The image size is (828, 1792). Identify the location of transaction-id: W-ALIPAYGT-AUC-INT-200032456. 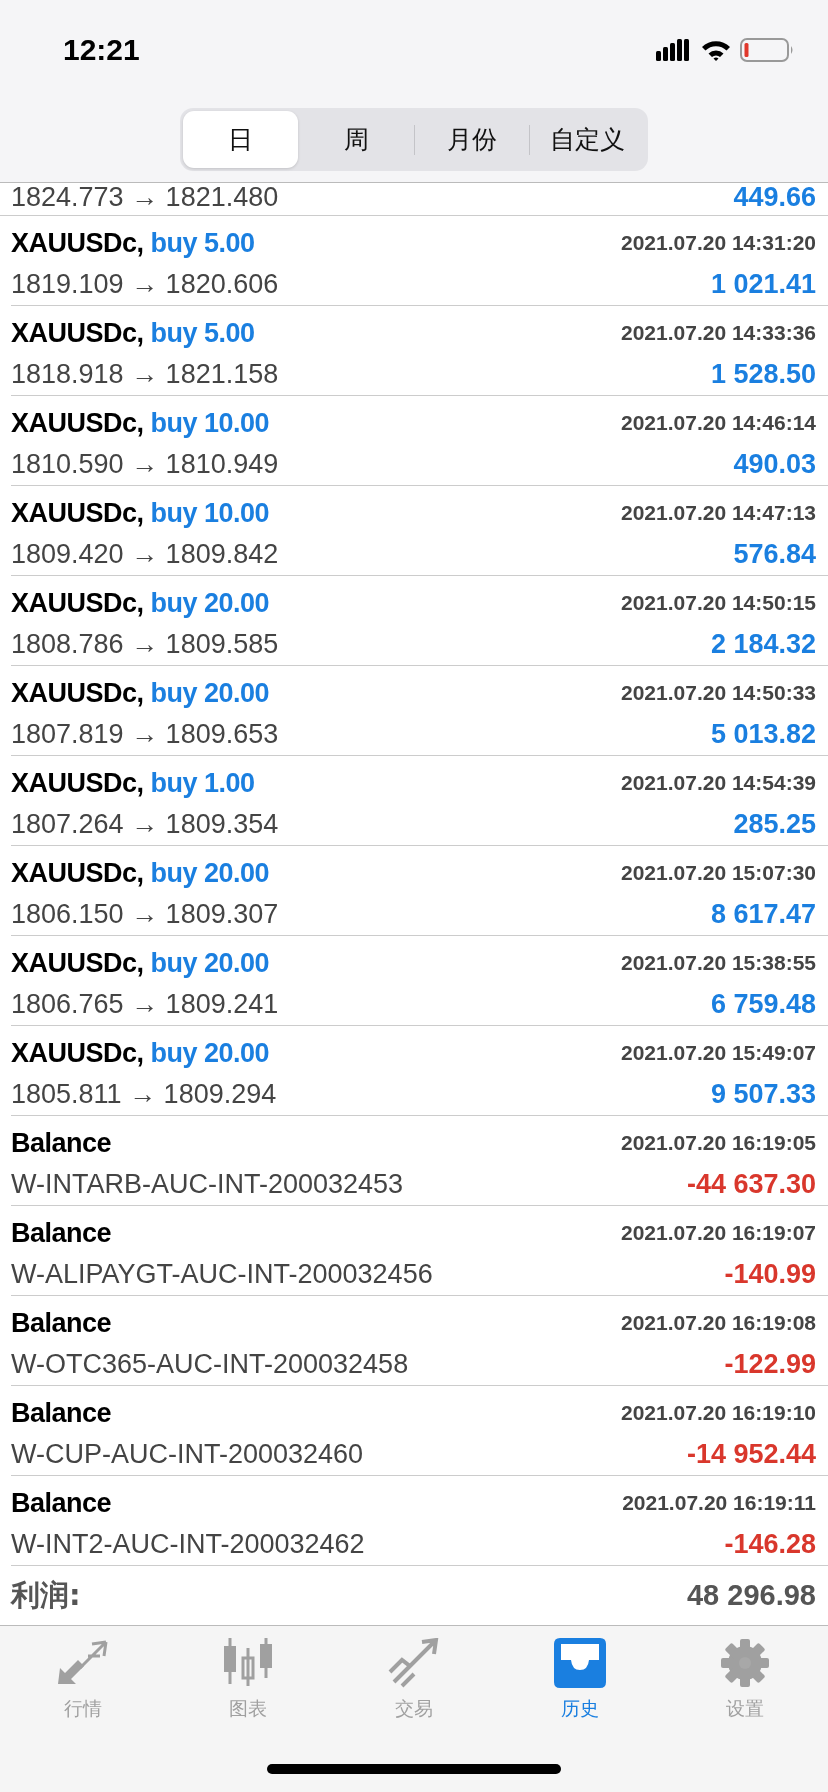
(222, 1274).